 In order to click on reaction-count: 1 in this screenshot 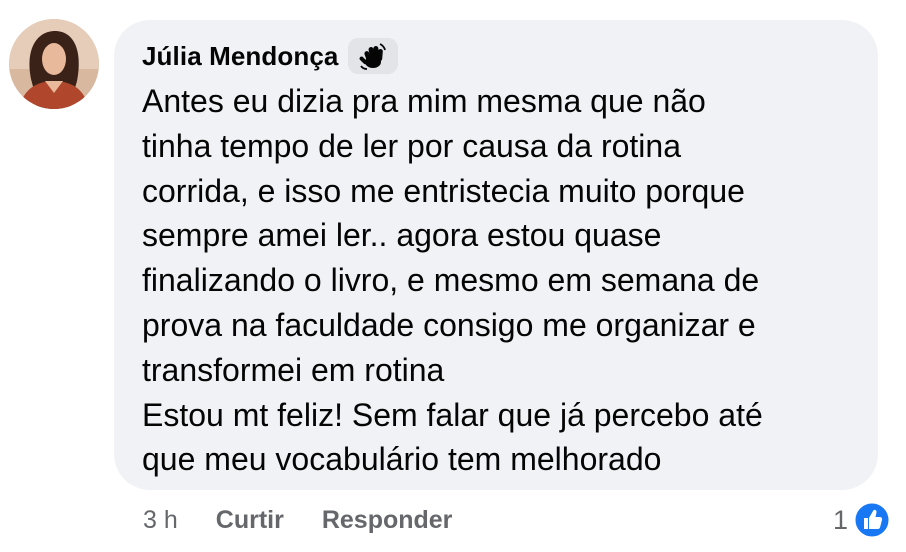, I will do `click(840, 519)`.